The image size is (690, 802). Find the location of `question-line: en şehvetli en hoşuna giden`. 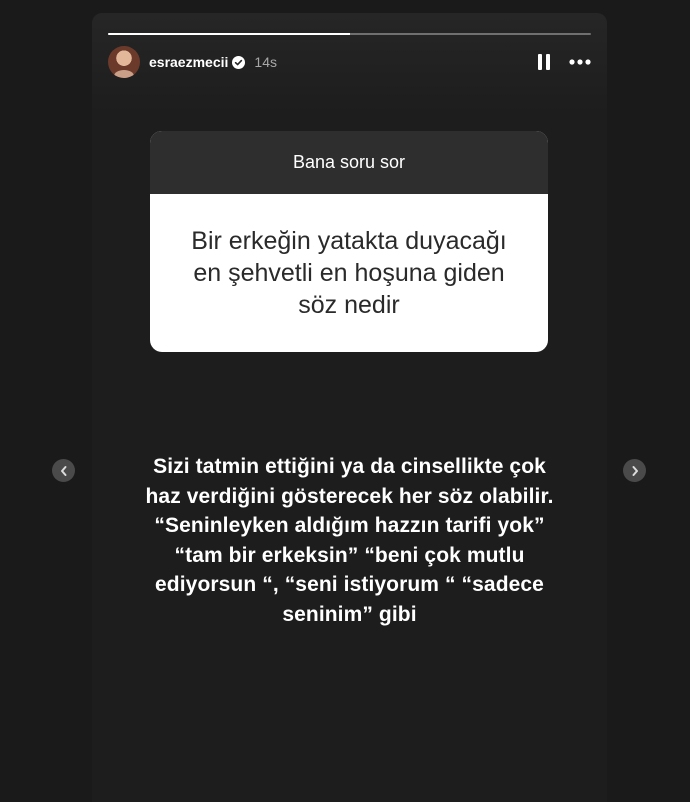

question-line: en şehvetli en hoşuna giden is located at coordinates (349, 273).